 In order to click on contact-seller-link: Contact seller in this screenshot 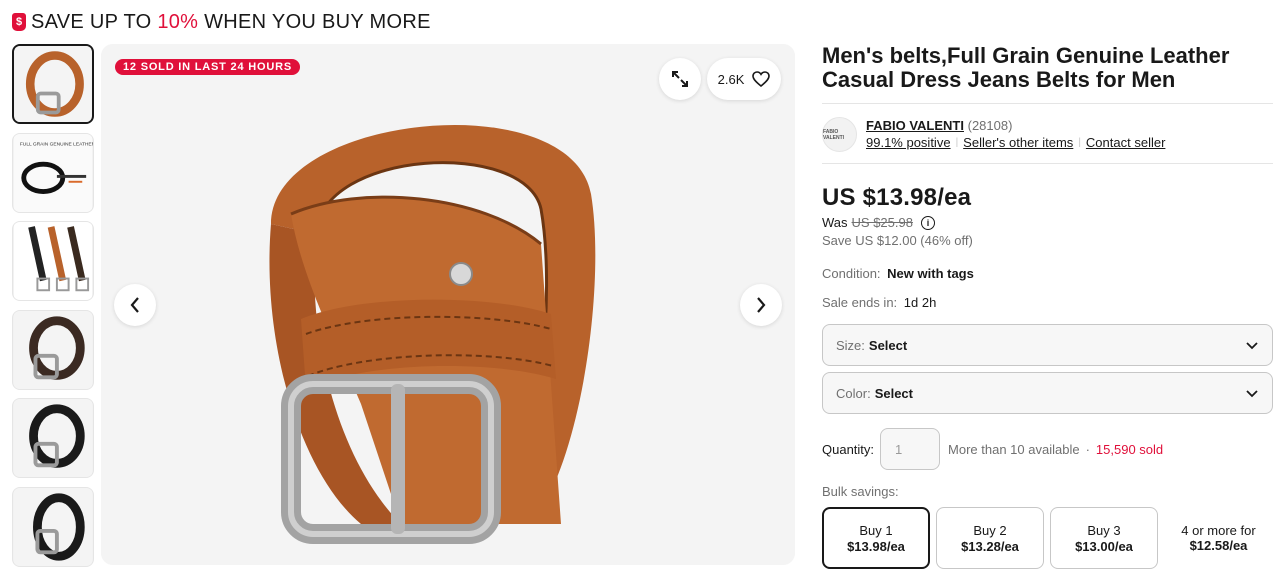, I will do `click(1125, 142)`.